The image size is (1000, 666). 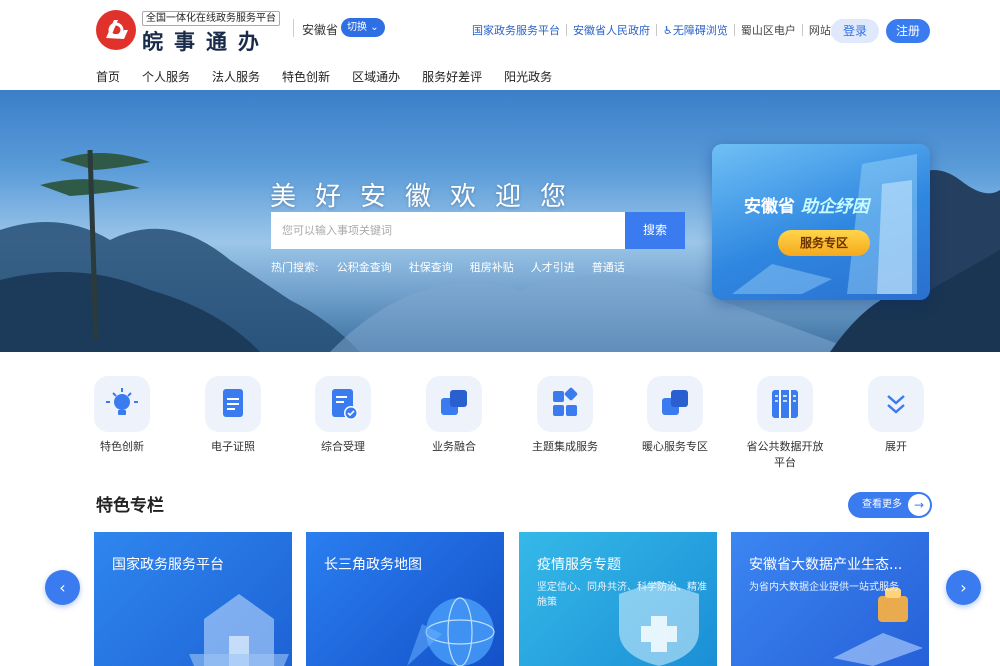 What do you see at coordinates (608, 267) in the screenshot?
I see `hot-keyword: 普通话` at bounding box center [608, 267].